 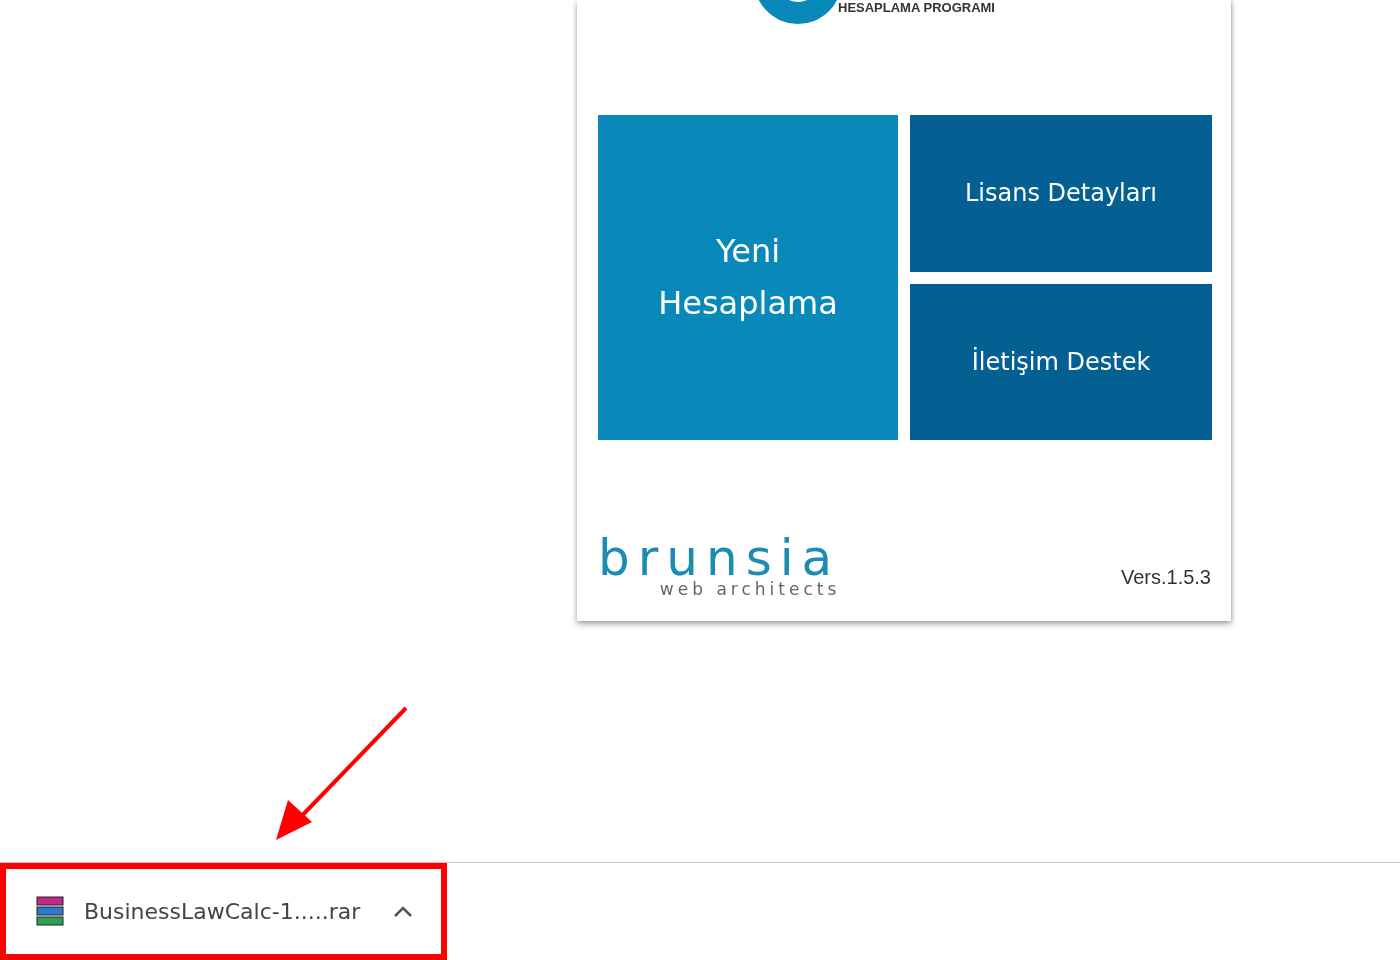 What do you see at coordinates (1061, 193) in the screenshot?
I see `menu-tile: Lisans Detayları` at bounding box center [1061, 193].